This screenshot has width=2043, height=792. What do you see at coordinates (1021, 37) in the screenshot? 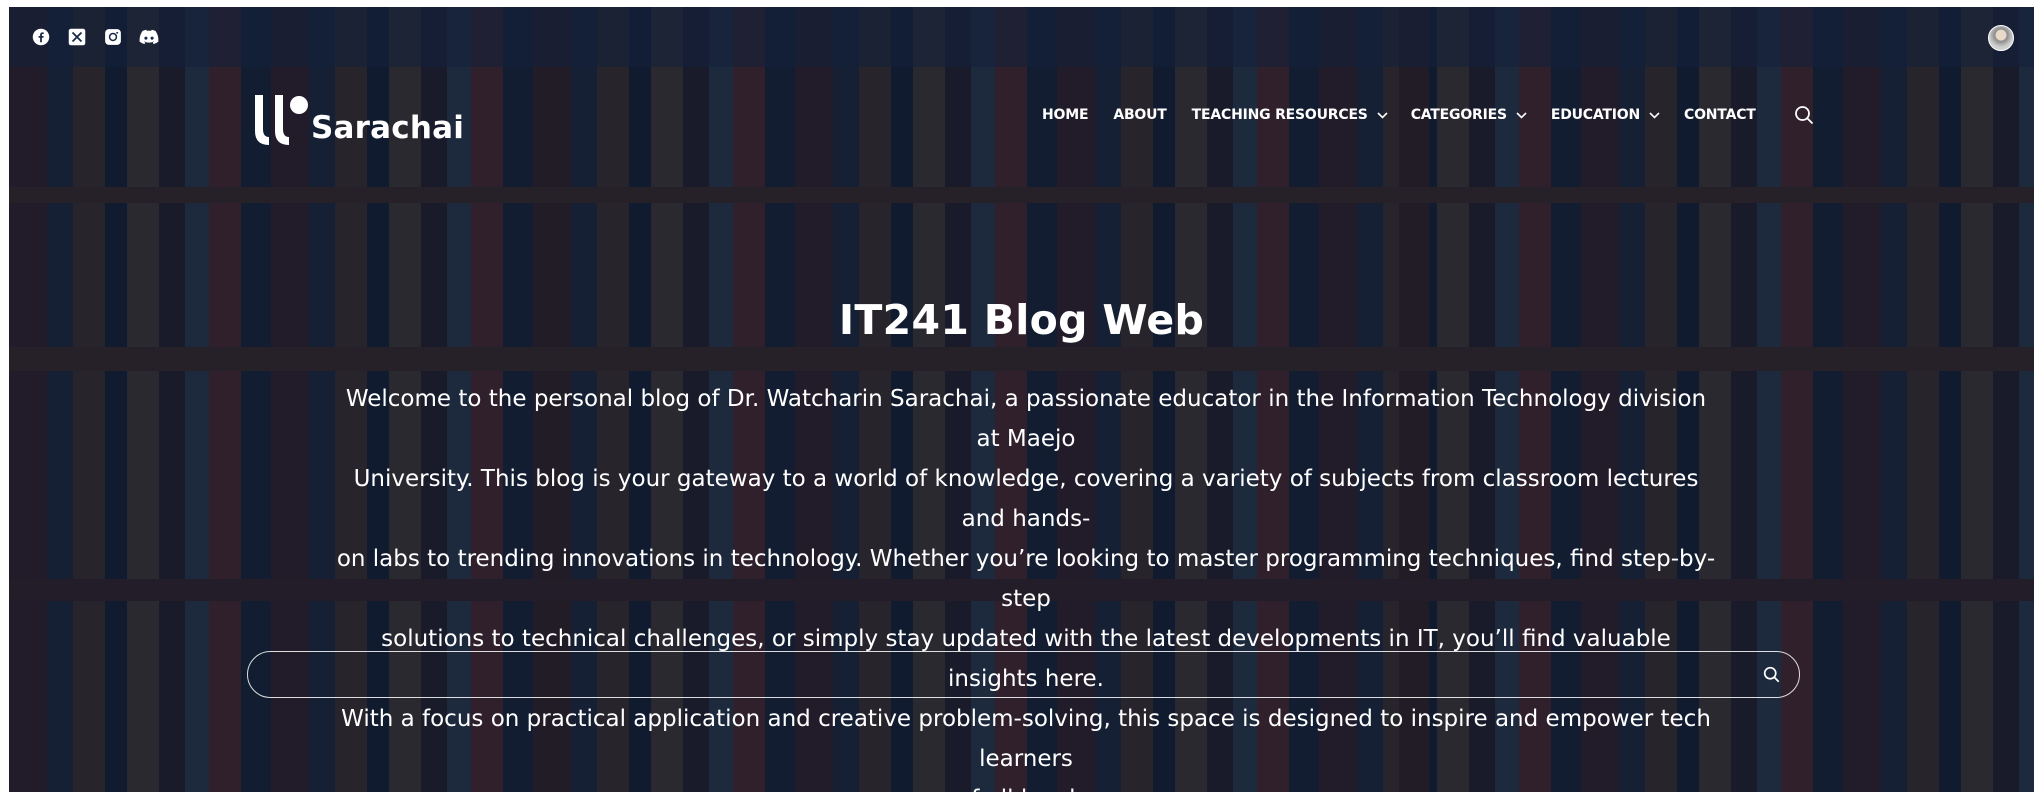
I see `top-bar` at bounding box center [1021, 37].